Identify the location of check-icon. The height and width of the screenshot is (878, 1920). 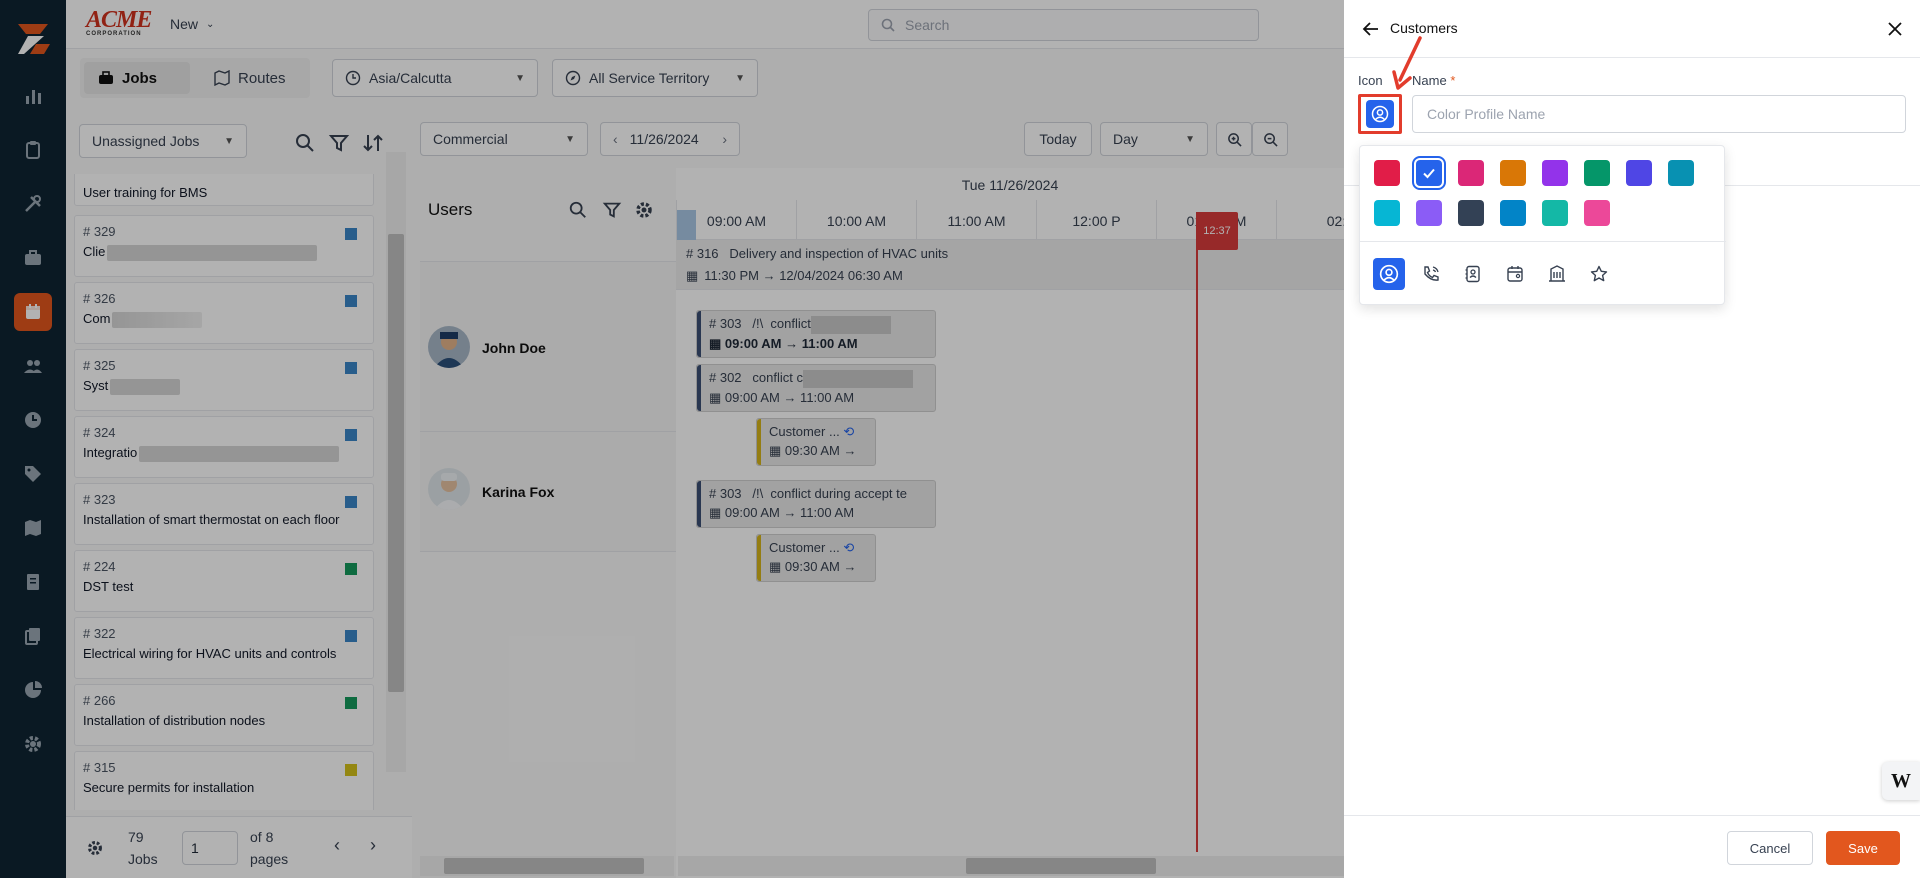
(1429, 173).